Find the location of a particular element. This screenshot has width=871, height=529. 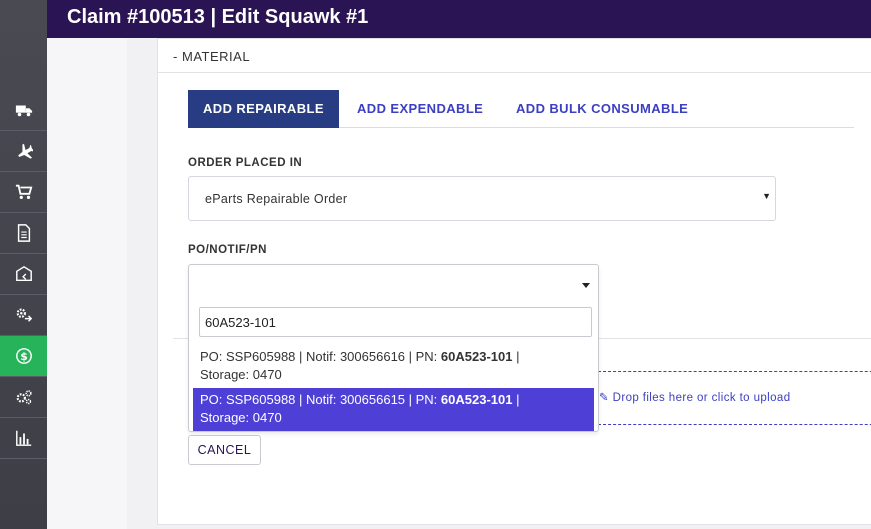

sidebar-item-returns is located at coordinates (23, 274).